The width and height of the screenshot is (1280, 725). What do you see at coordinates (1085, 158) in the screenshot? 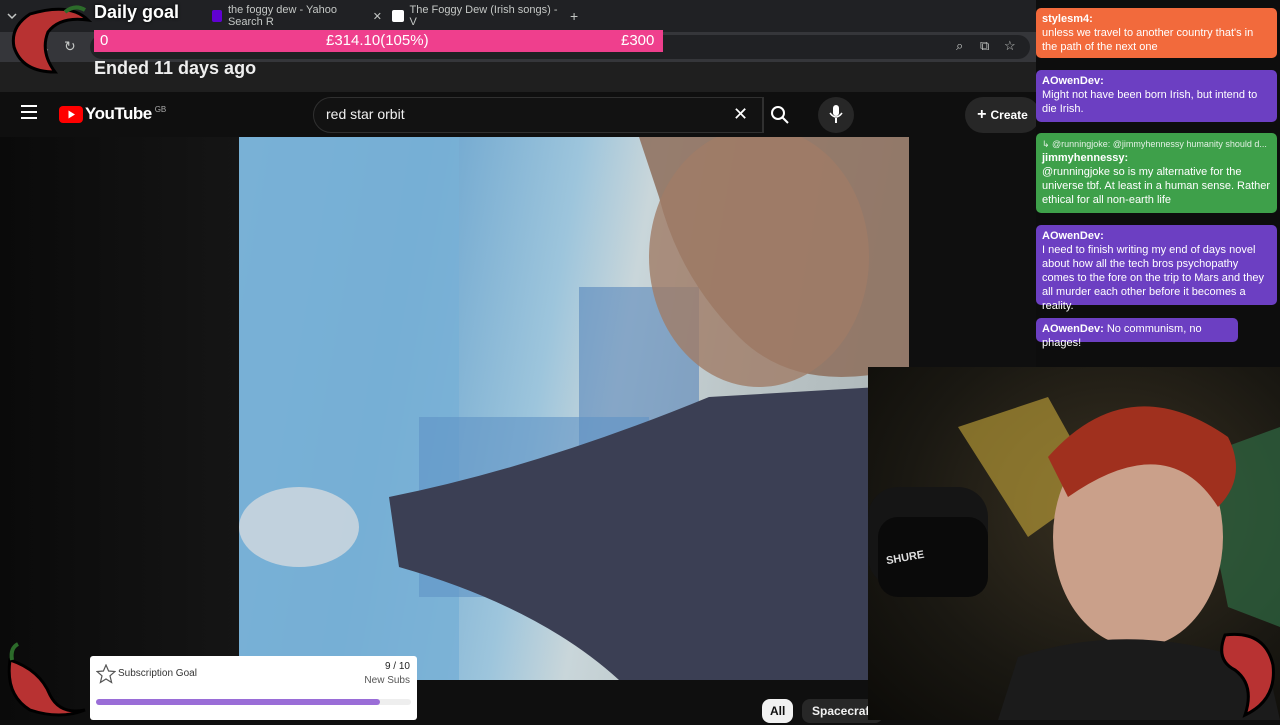
I see `chat-username: jimmyhennessy:` at bounding box center [1085, 158].